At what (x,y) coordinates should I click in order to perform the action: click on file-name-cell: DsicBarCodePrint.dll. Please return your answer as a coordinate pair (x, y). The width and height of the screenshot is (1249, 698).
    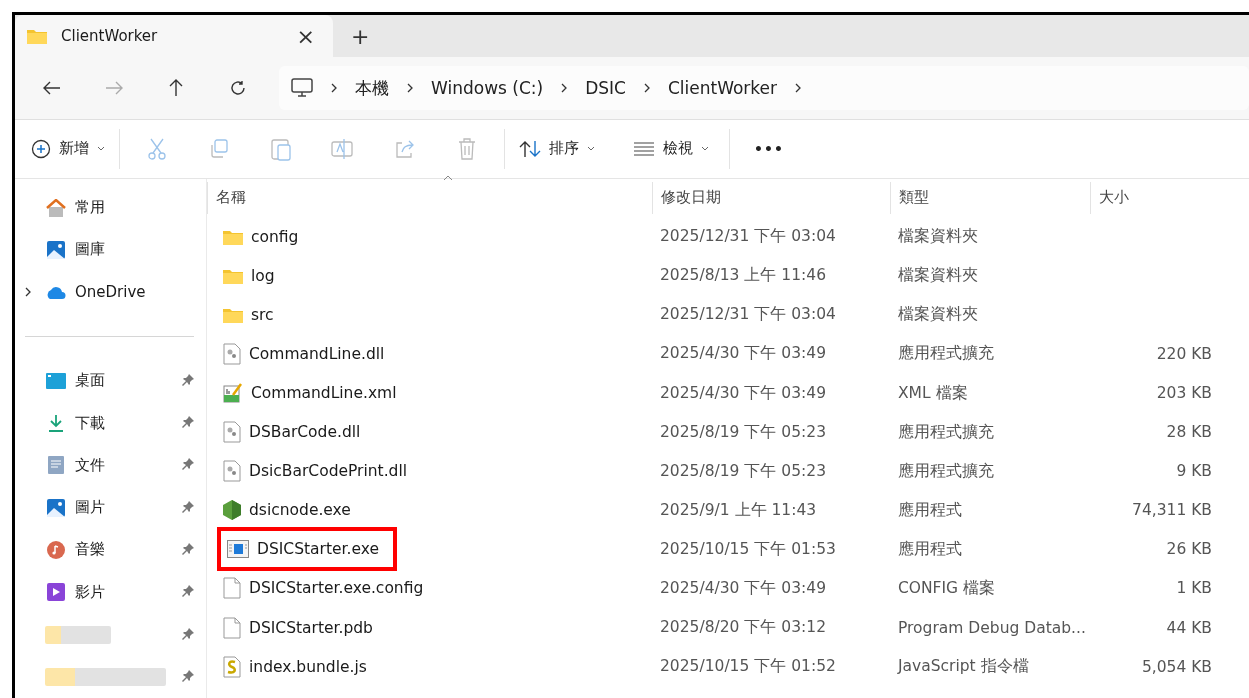
    Looking at the image, I should click on (319, 471).